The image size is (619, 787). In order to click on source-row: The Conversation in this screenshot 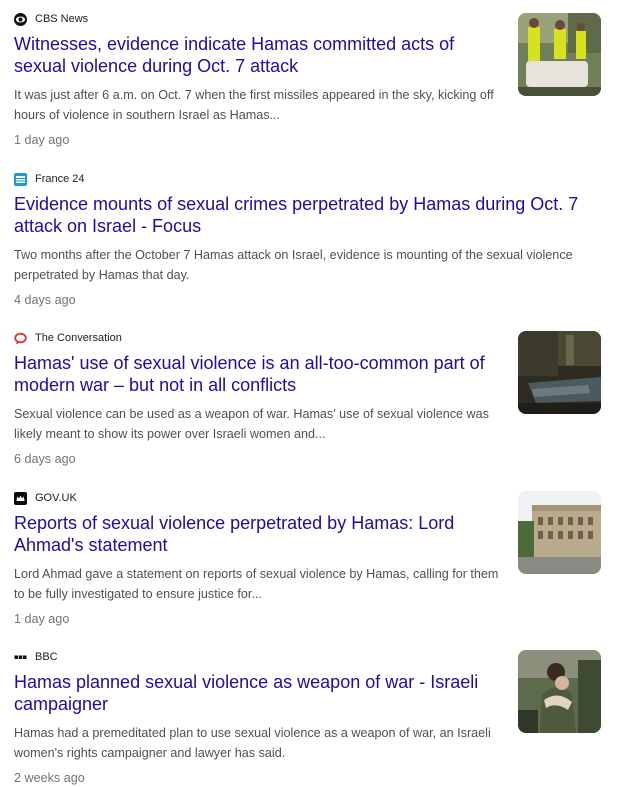, I will do `click(309, 338)`.